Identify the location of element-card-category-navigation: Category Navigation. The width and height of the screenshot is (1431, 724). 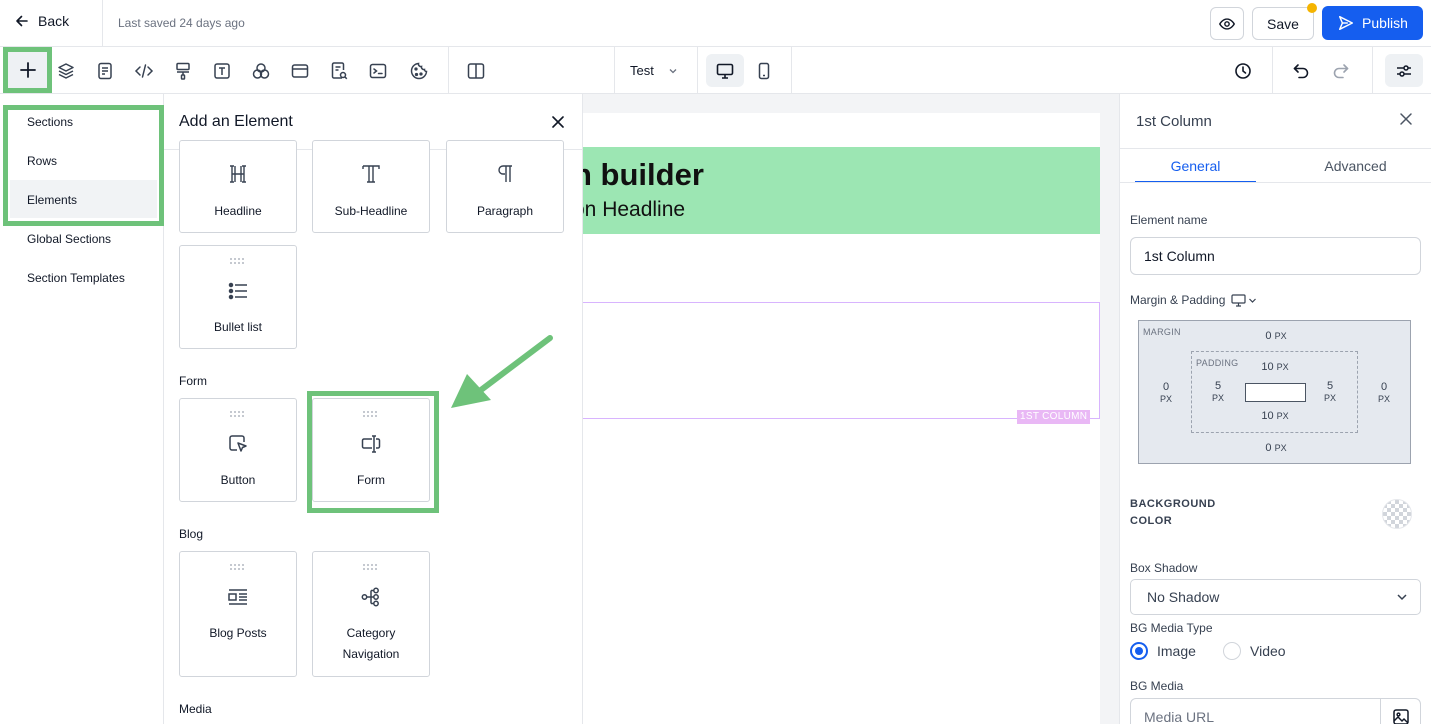
(371, 614).